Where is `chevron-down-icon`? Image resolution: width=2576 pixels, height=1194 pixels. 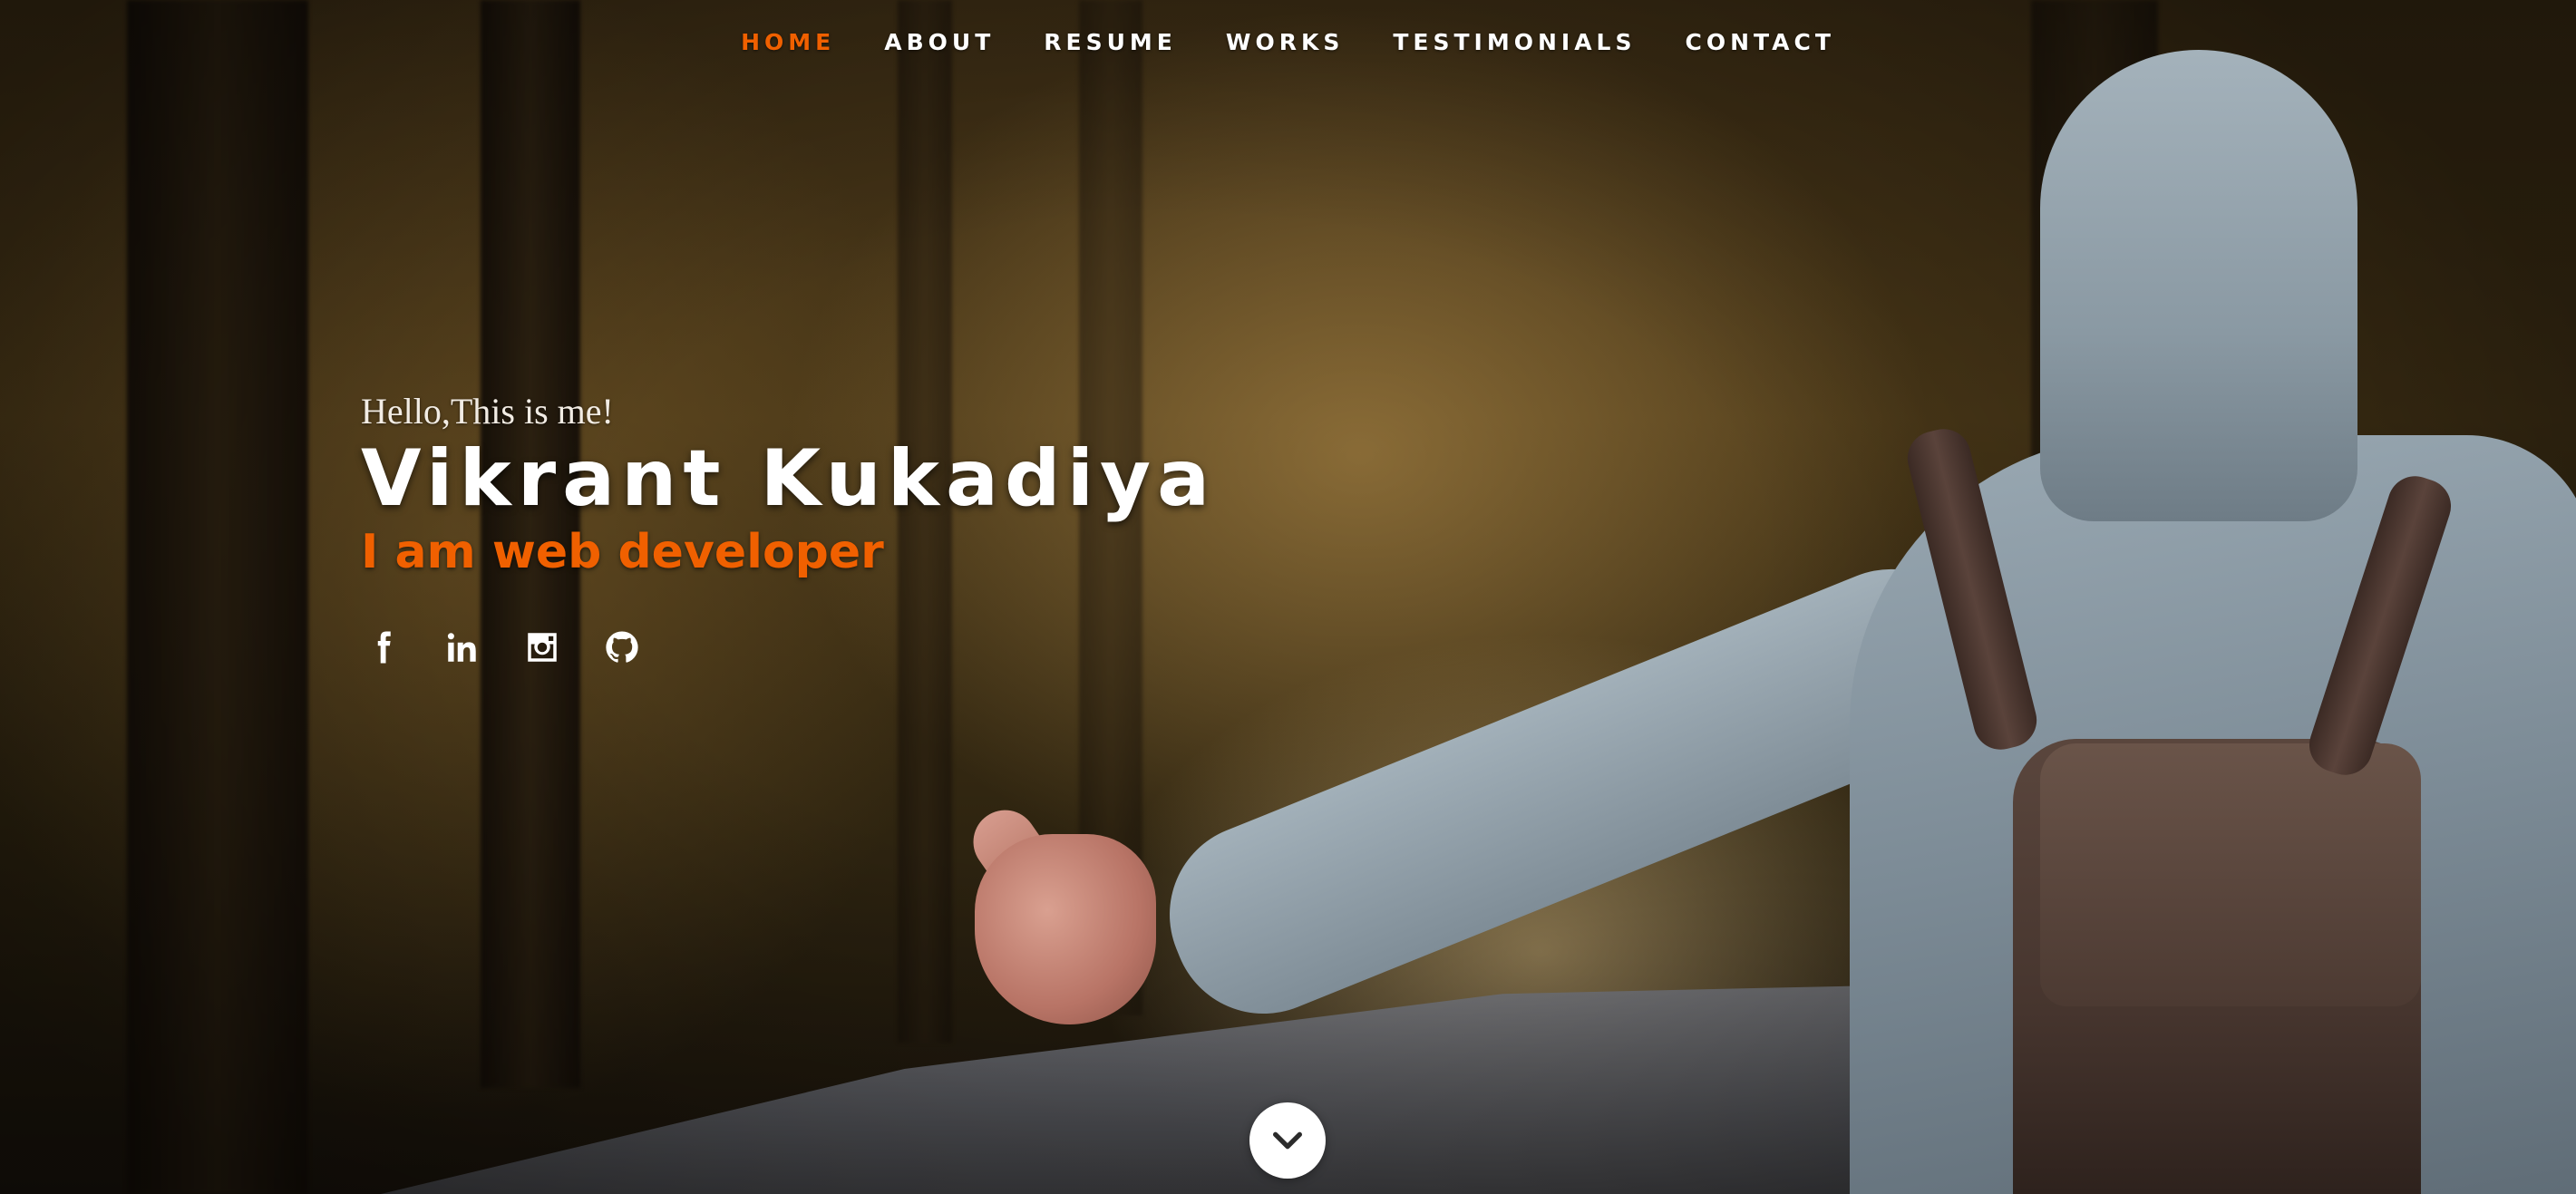
chevron-down-icon is located at coordinates (1287, 1140).